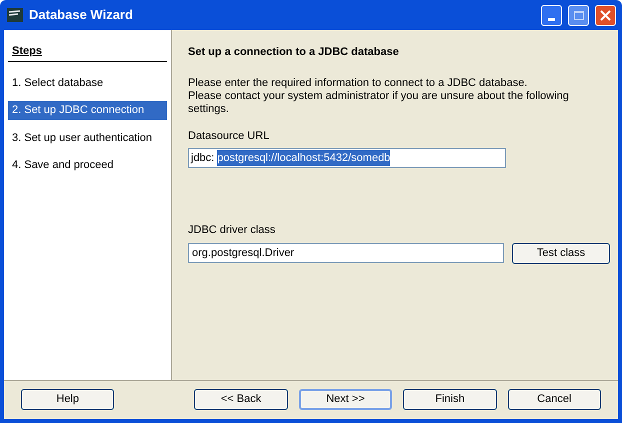 The image size is (622, 423). Describe the element at coordinates (450, 399) in the screenshot. I see `dialog-button: Finish` at that location.